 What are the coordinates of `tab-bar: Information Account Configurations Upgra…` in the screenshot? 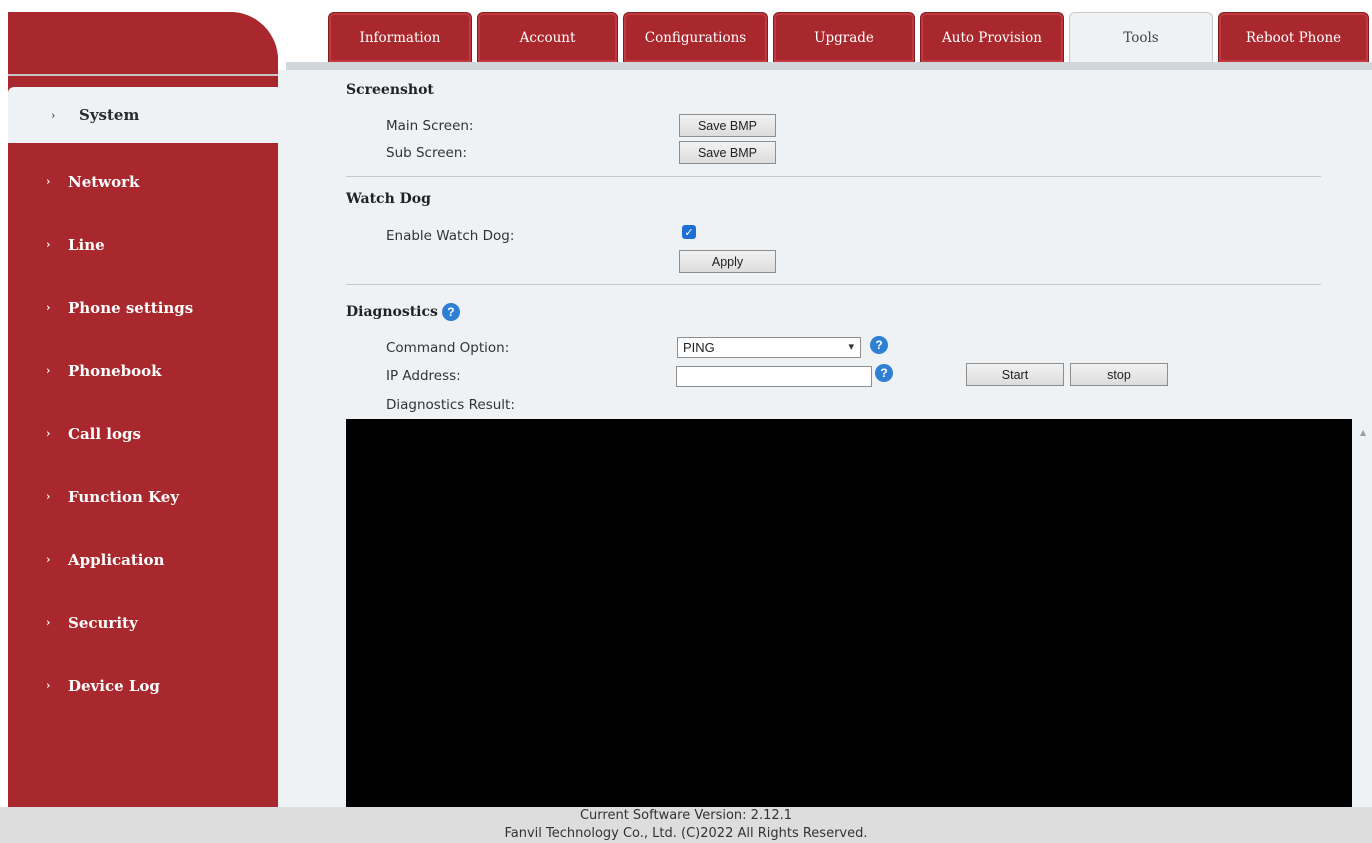 It's located at (848, 37).